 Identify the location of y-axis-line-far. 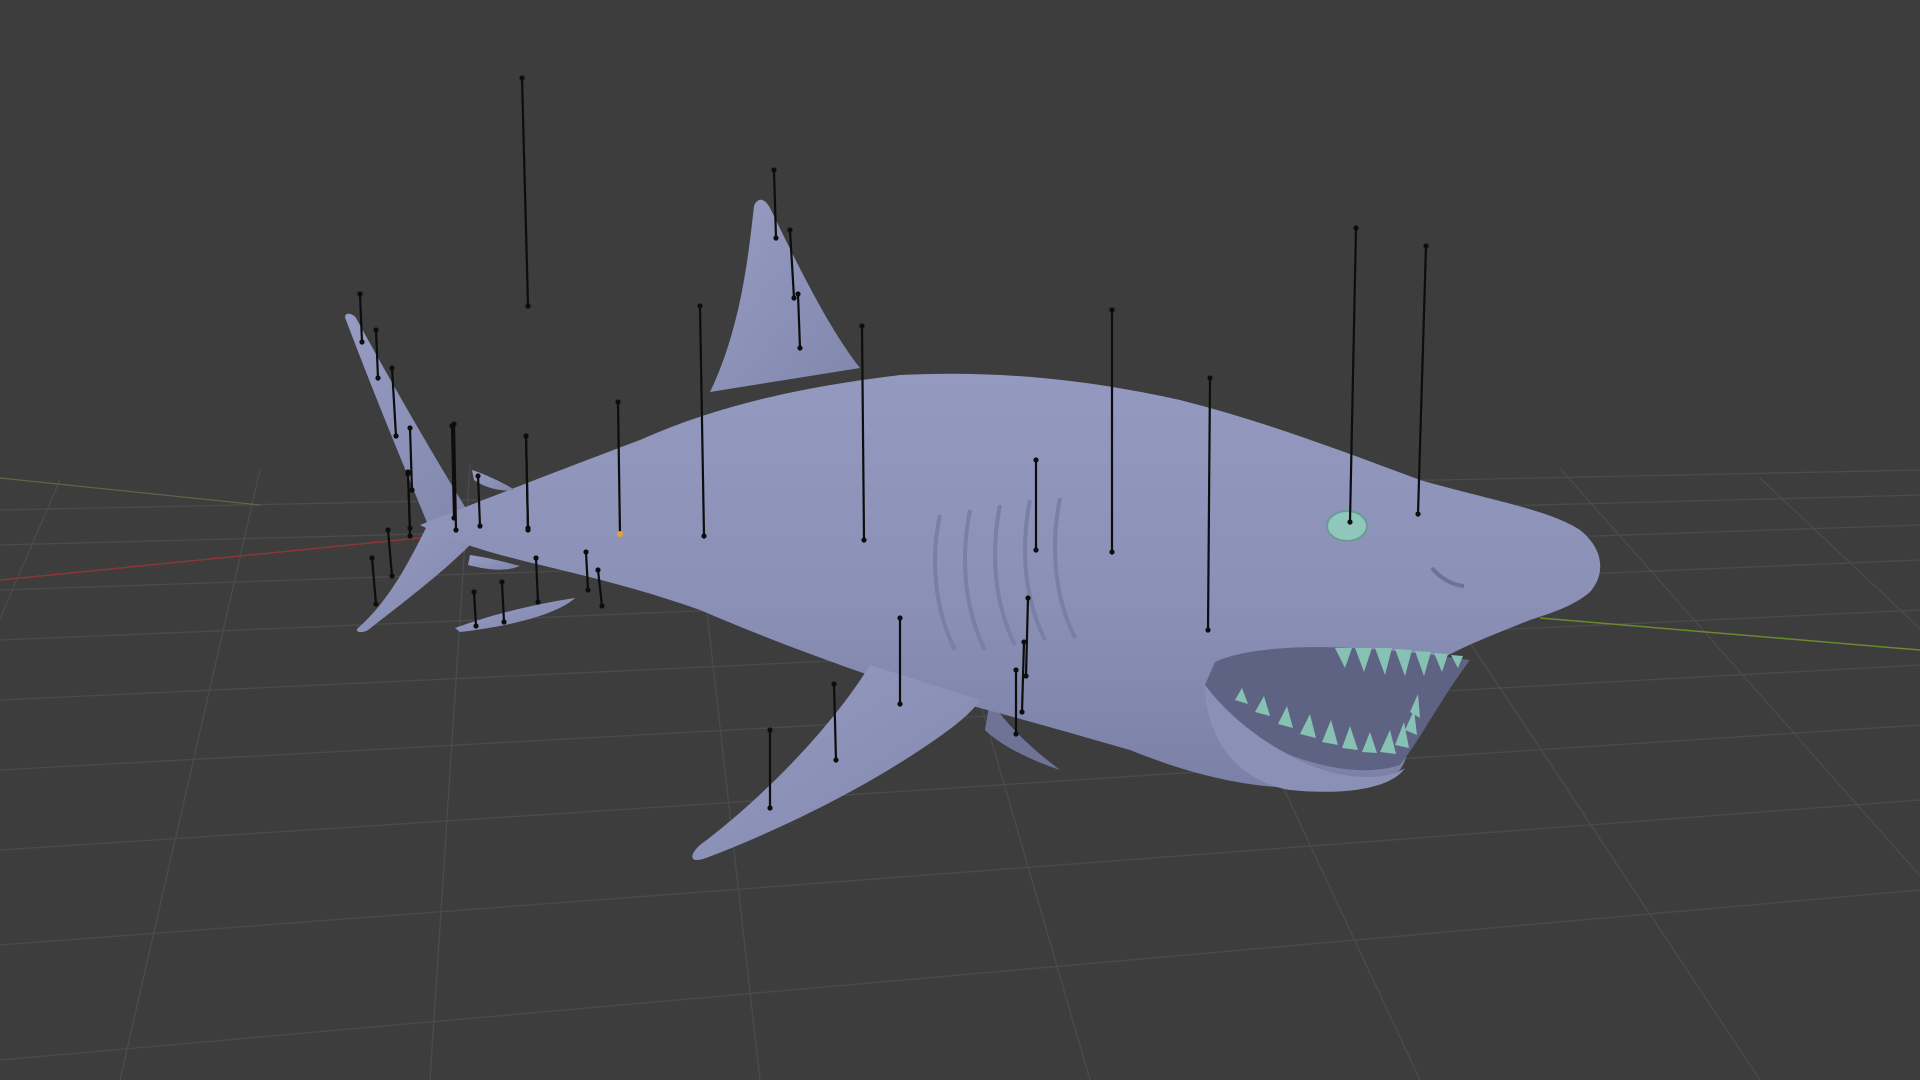
(130, 491).